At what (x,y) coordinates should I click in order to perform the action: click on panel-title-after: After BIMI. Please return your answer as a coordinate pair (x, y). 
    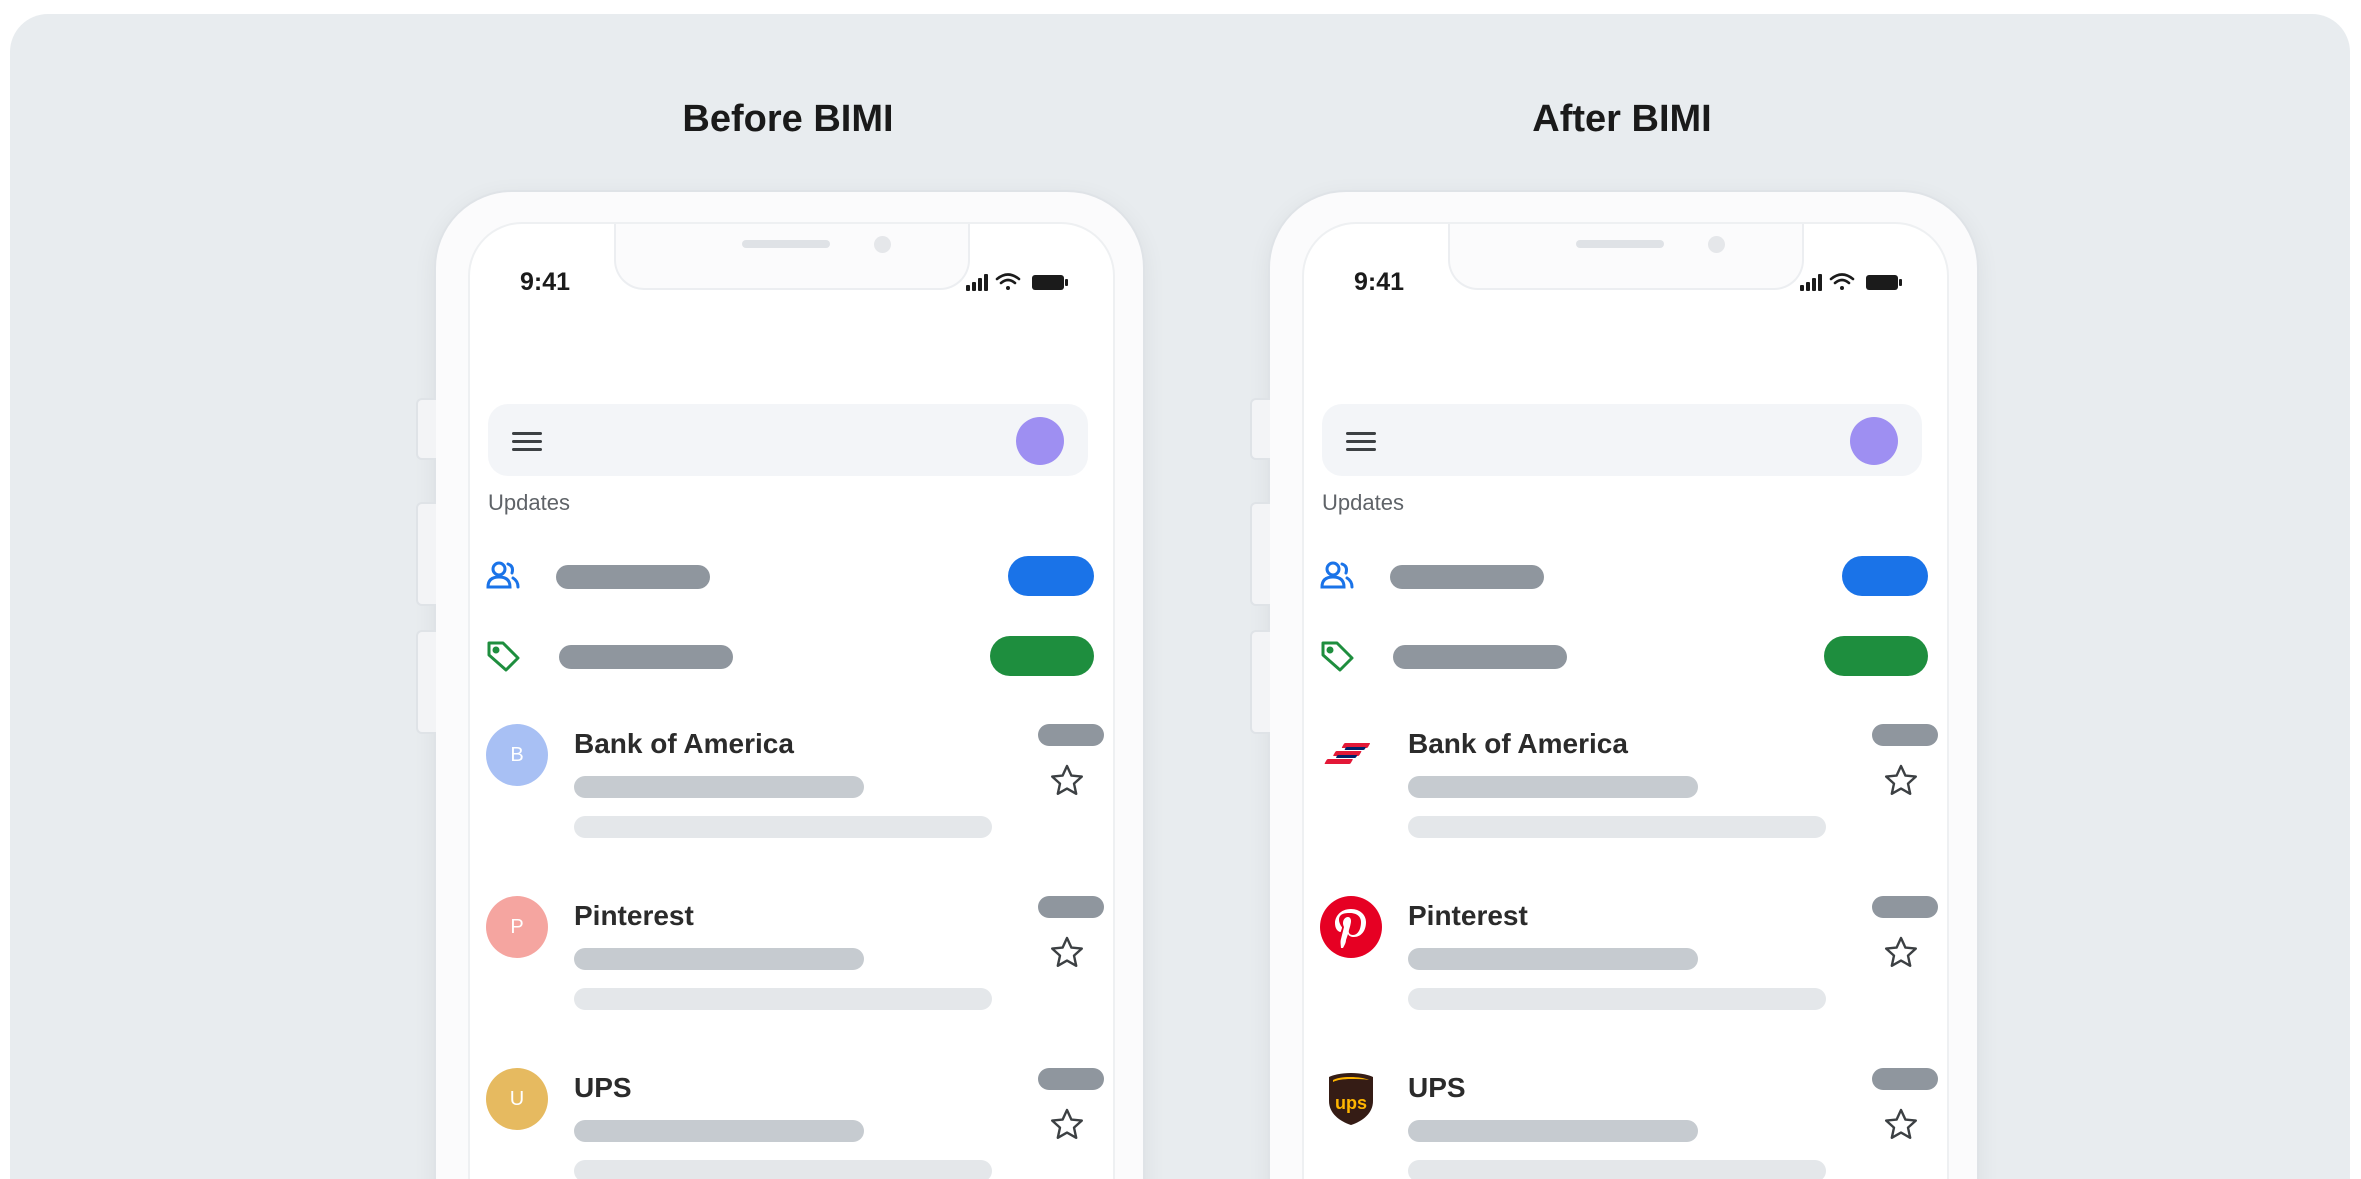
    Looking at the image, I should click on (1622, 119).